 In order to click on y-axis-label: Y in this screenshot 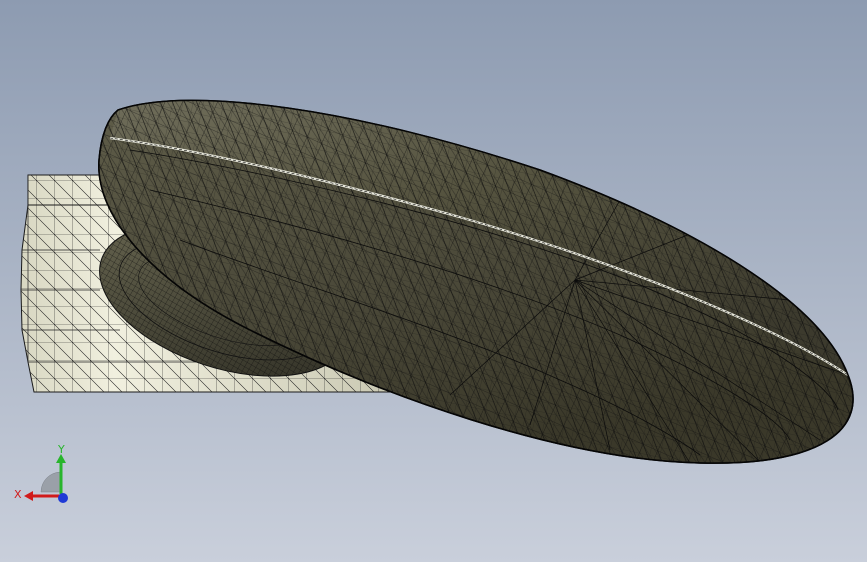, I will do `click(61, 449)`.